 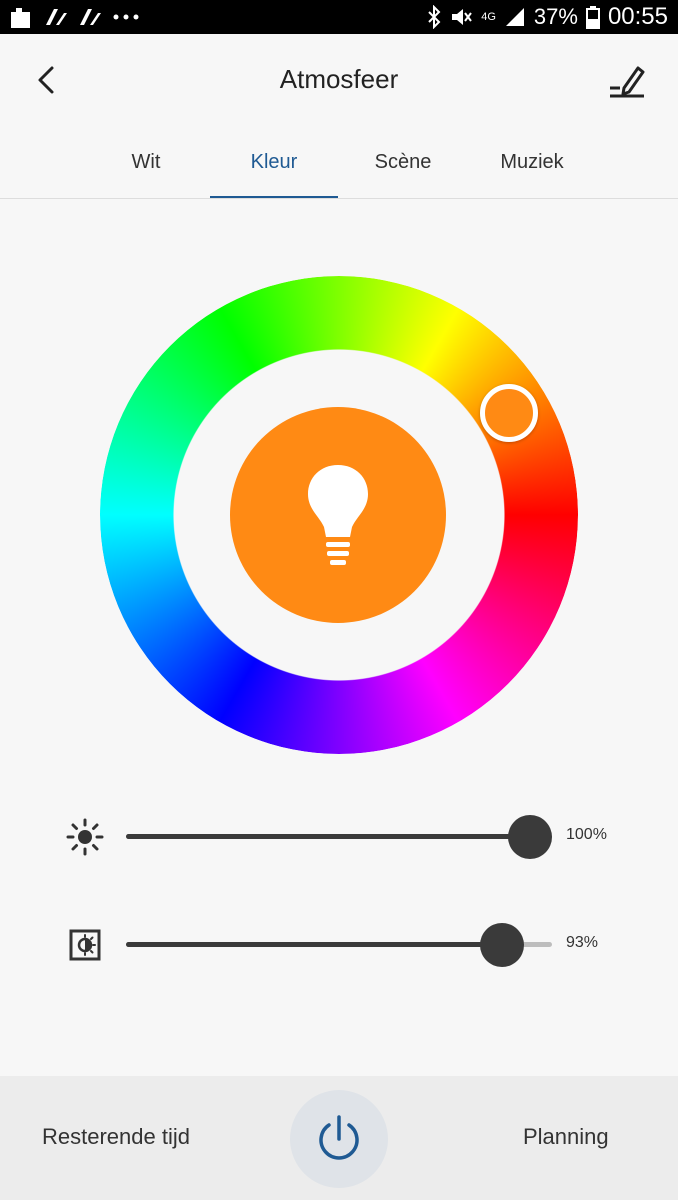 What do you see at coordinates (462, 17) in the screenshot?
I see `vibrate-off-icon` at bounding box center [462, 17].